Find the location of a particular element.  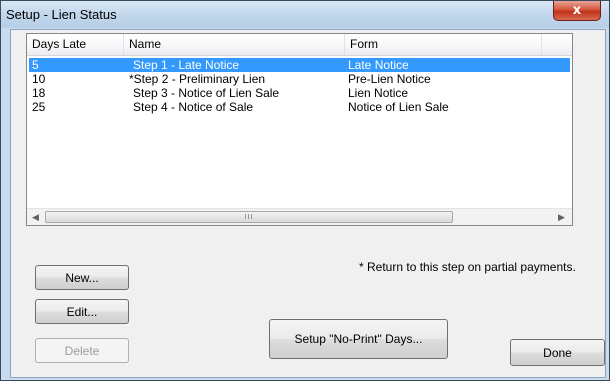

days-late-cell: 25 is located at coordinates (39, 107).